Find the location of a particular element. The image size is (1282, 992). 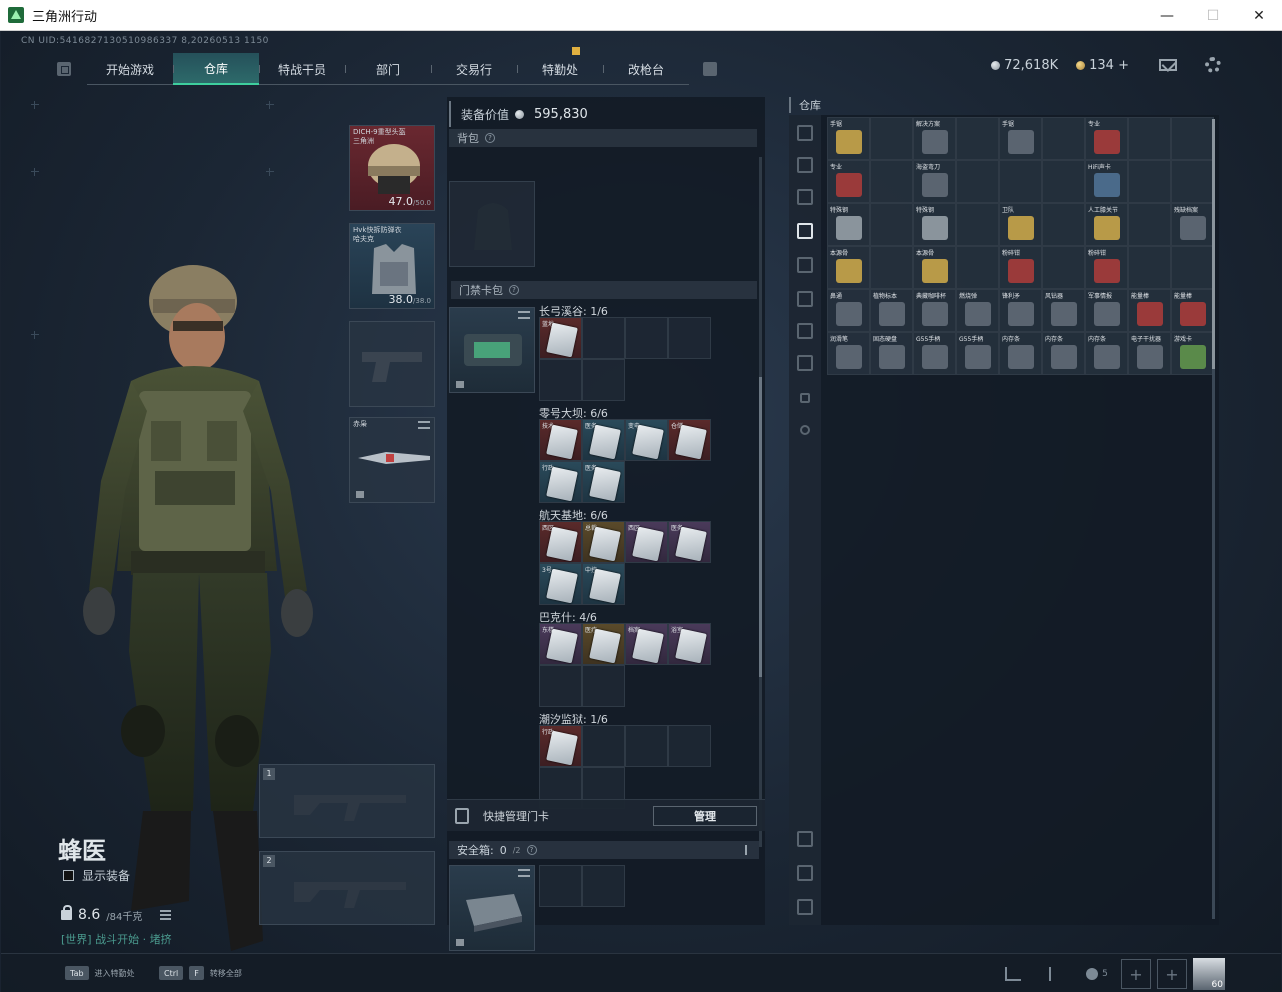

secondary-weapon-slot: 2 is located at coordinates (347, 888).